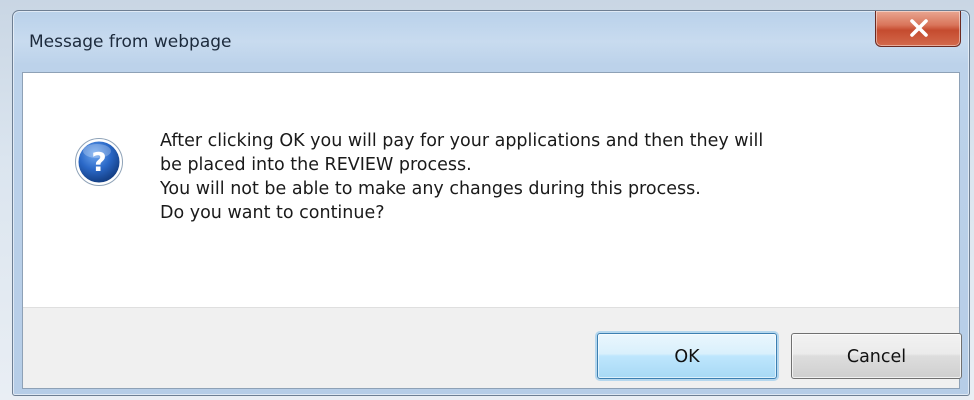 The height and width of the screenshot is (400, 974). I want to click on message-line: Do you want to continue?, so click(272, 213).